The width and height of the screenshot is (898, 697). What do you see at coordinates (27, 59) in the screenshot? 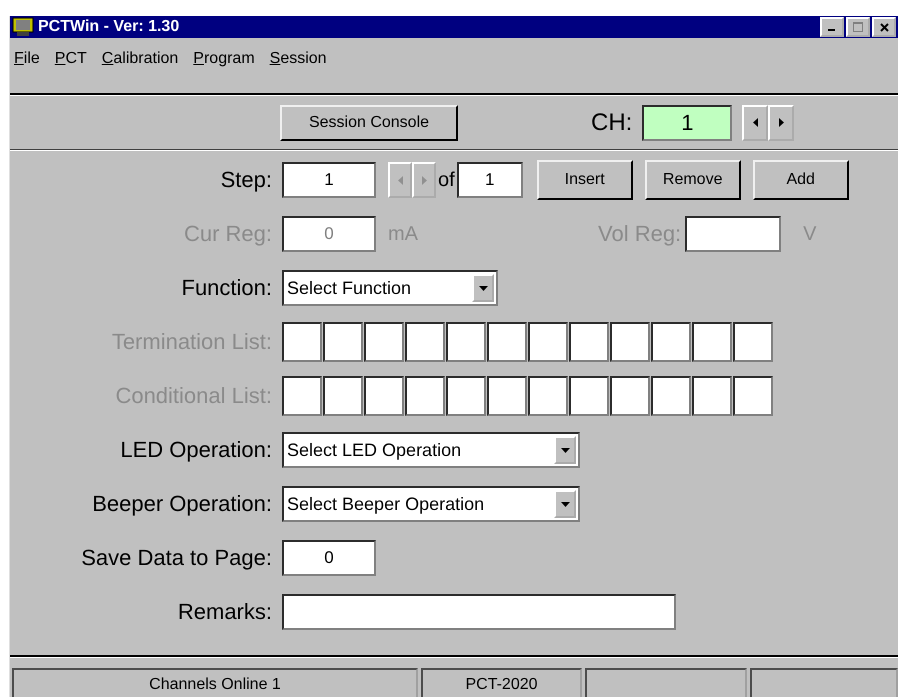
I see `menu-item: File` at bounding box center [27, 59].